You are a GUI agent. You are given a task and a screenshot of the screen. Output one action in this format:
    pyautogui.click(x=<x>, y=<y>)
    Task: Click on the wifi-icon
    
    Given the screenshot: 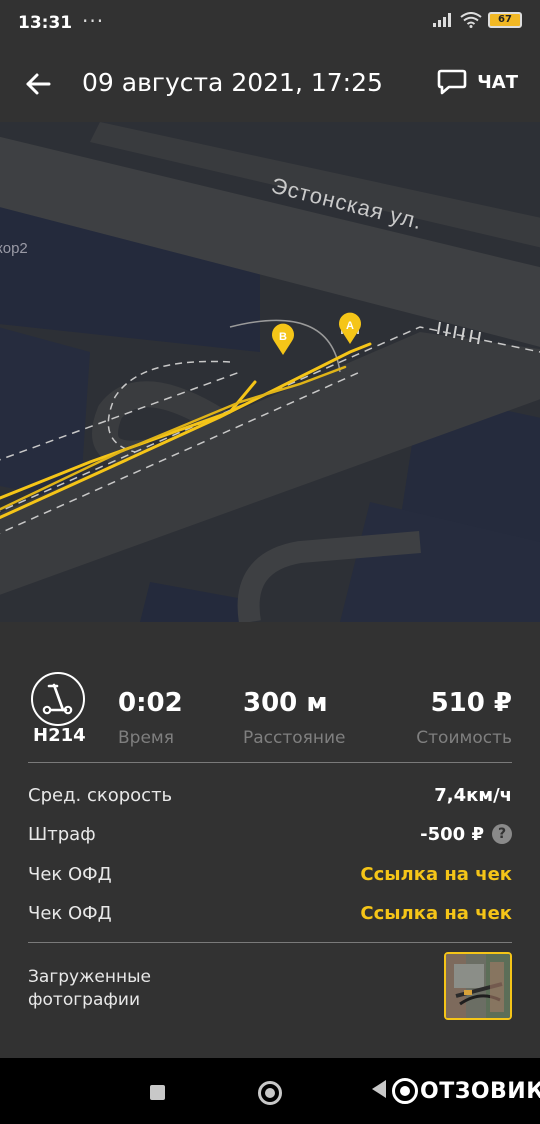 What is the action you would take?
    pyautogui.click(x=471, y=20)
    